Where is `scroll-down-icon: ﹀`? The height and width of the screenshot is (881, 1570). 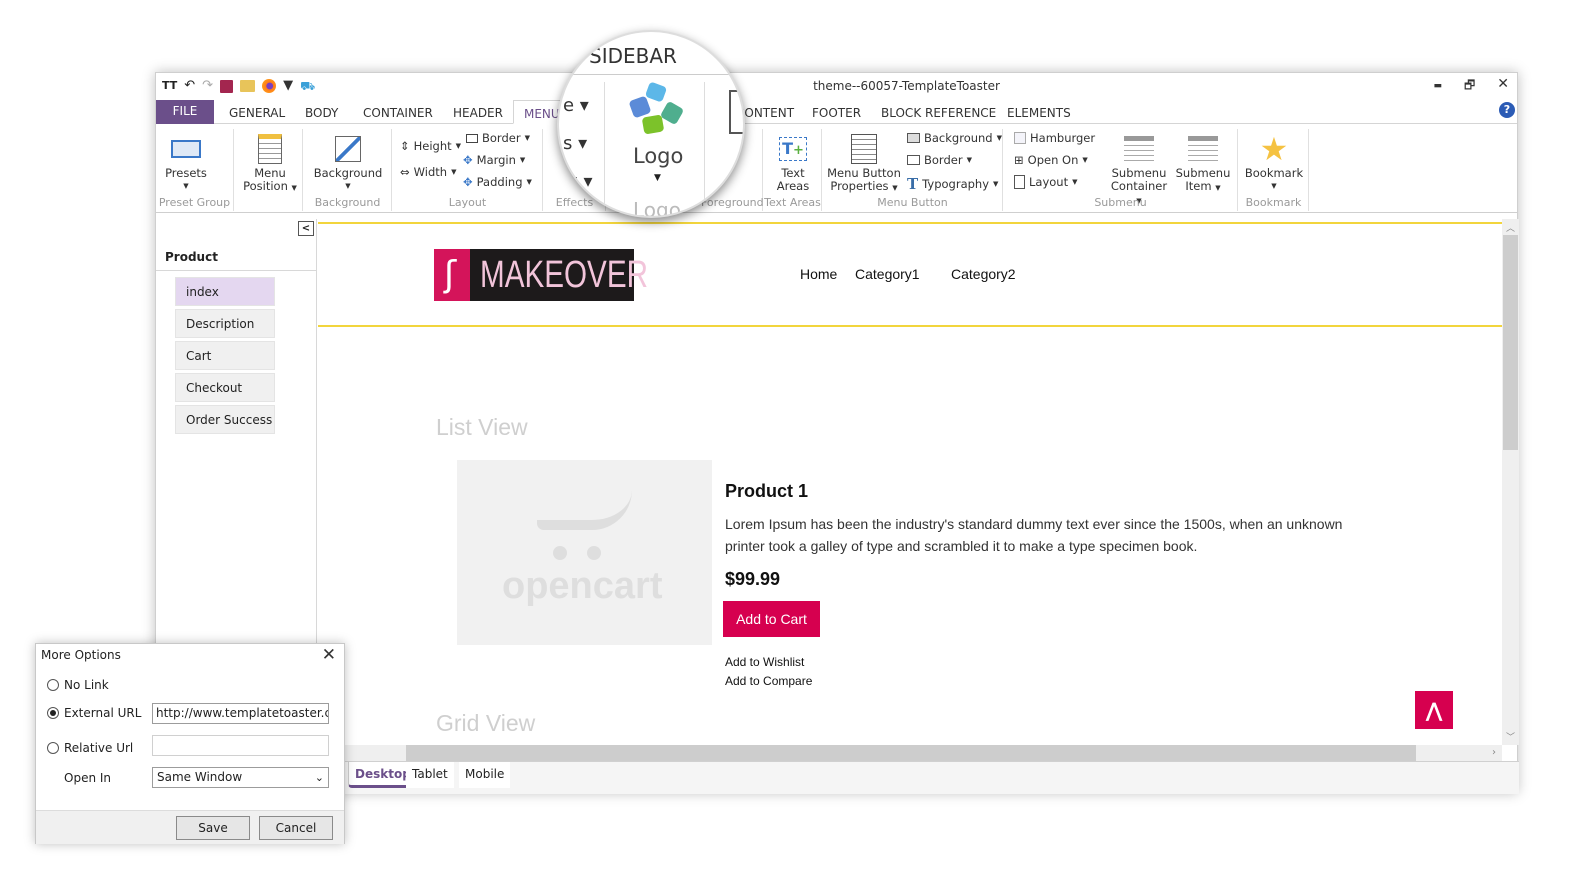 scroll-down-icon: ﹀ is located at coordinates (1510, 736).